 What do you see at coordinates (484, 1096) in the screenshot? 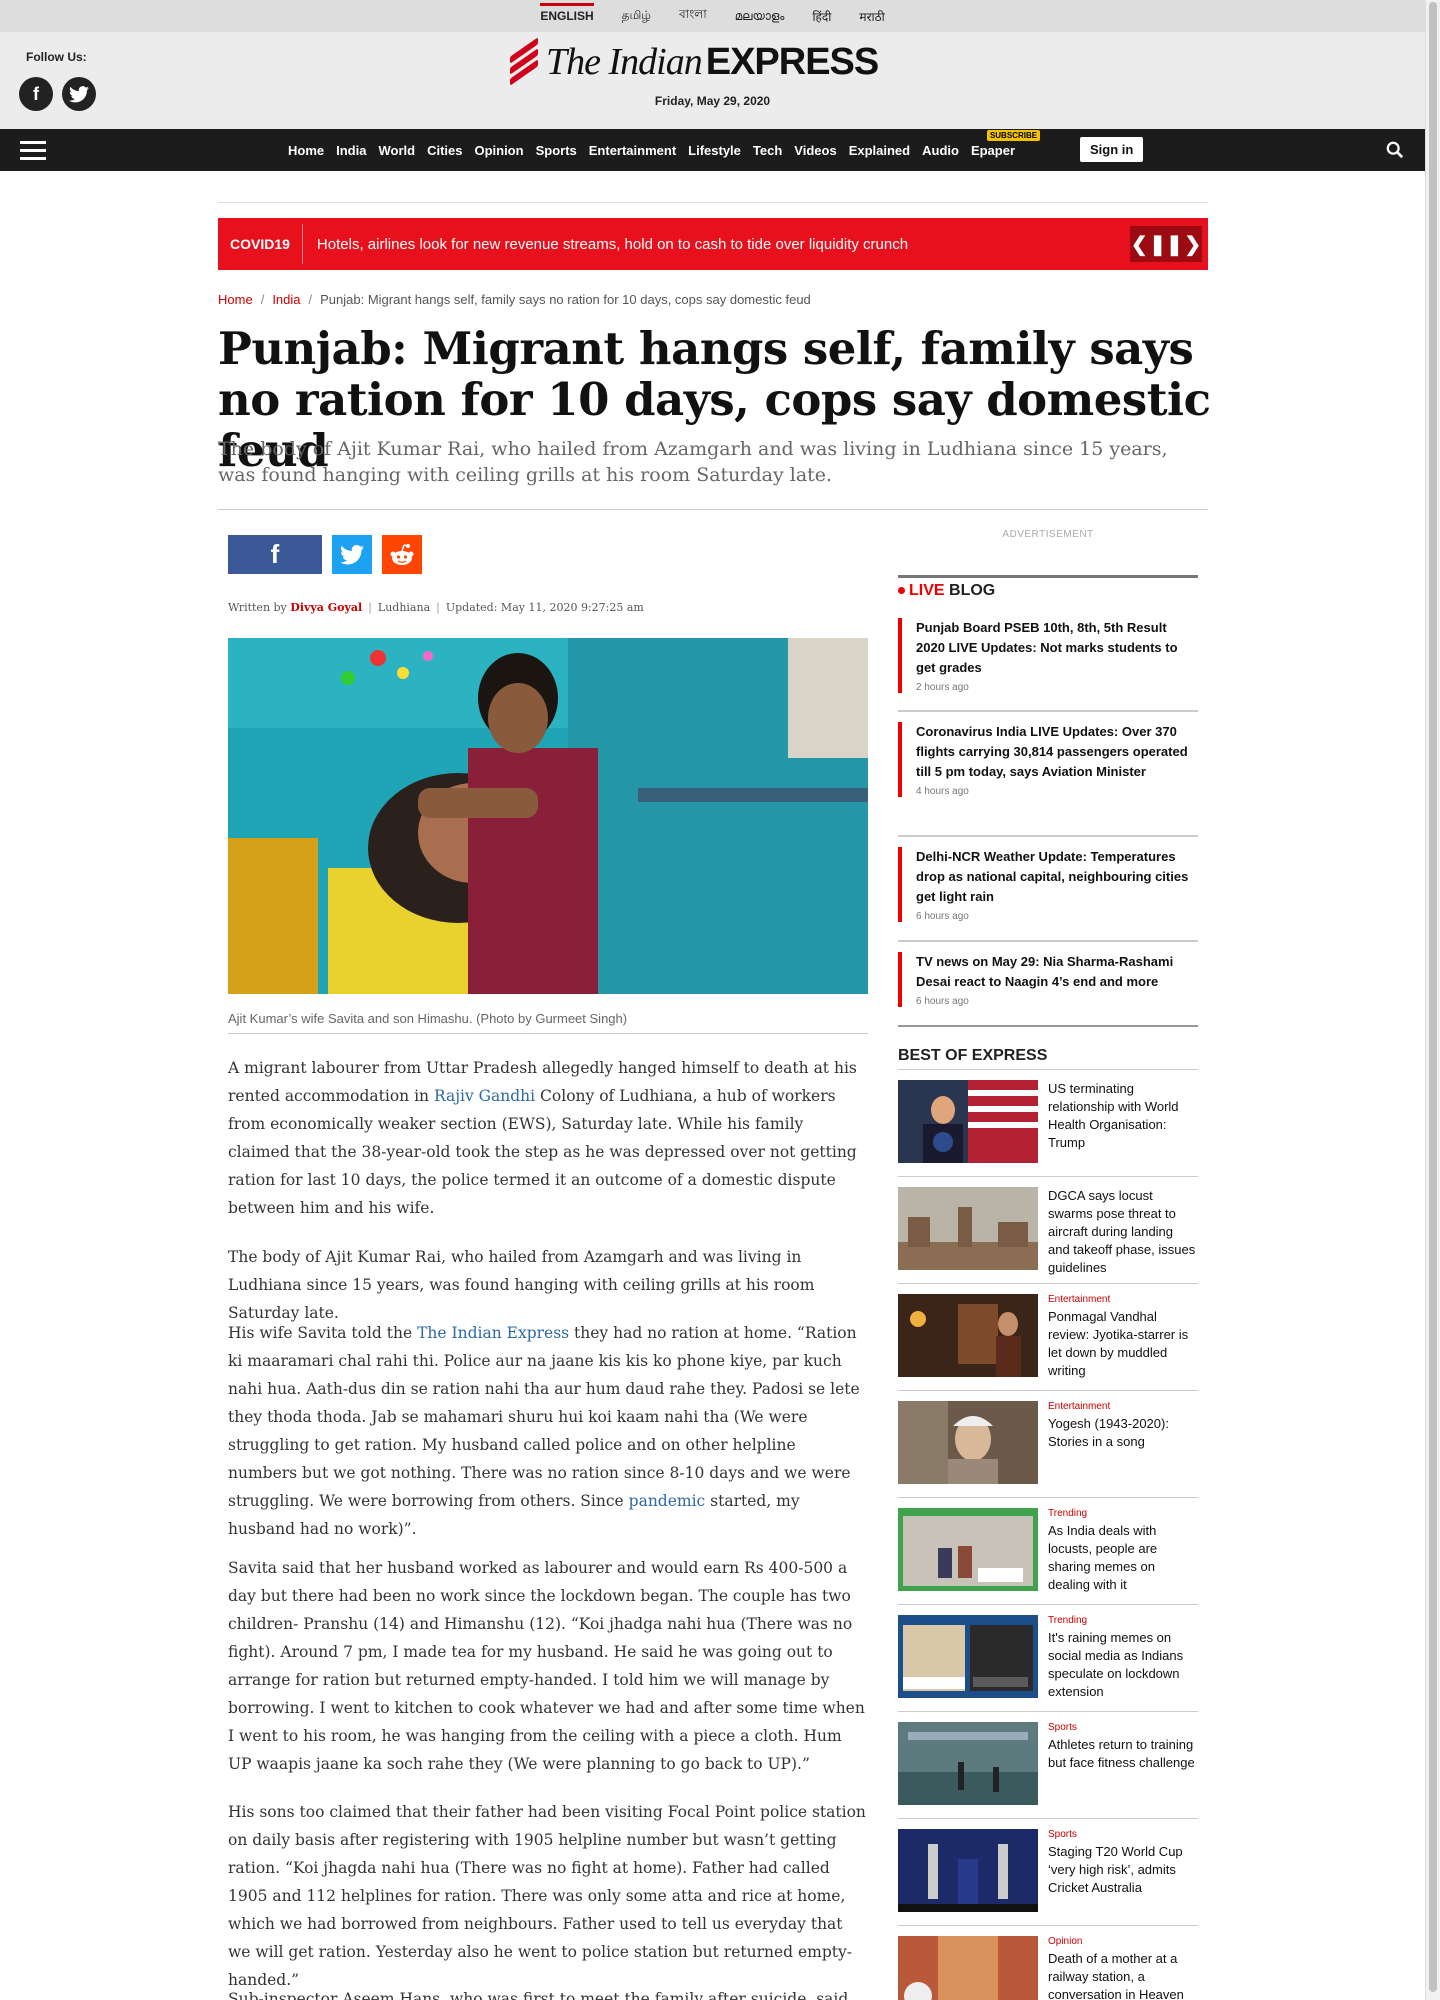
I see `rajiv-gandhi-link: Rajiv Gandhi` at bounding box center [484, 1096].